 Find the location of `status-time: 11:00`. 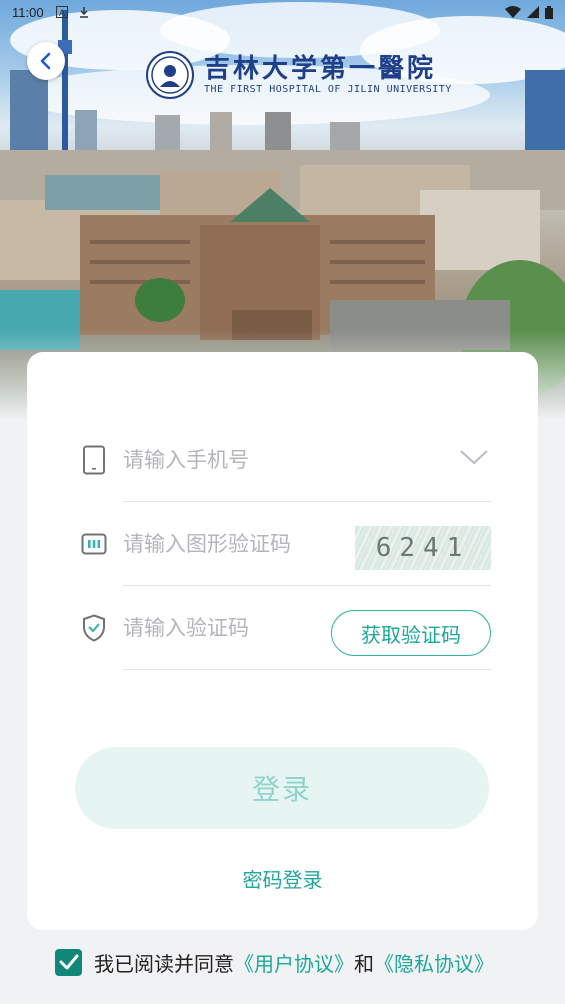

status-time: 11:00 is located at coordinates (28, 12).